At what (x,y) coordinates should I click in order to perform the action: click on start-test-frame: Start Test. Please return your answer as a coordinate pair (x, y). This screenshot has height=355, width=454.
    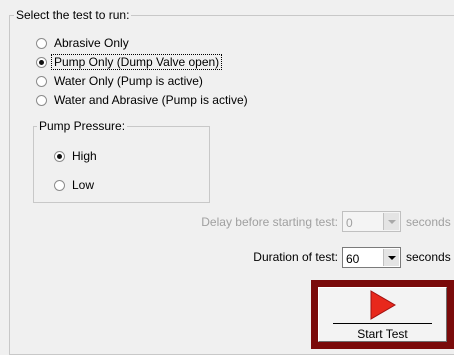
    Looking at the image, I should click on (382, 314).